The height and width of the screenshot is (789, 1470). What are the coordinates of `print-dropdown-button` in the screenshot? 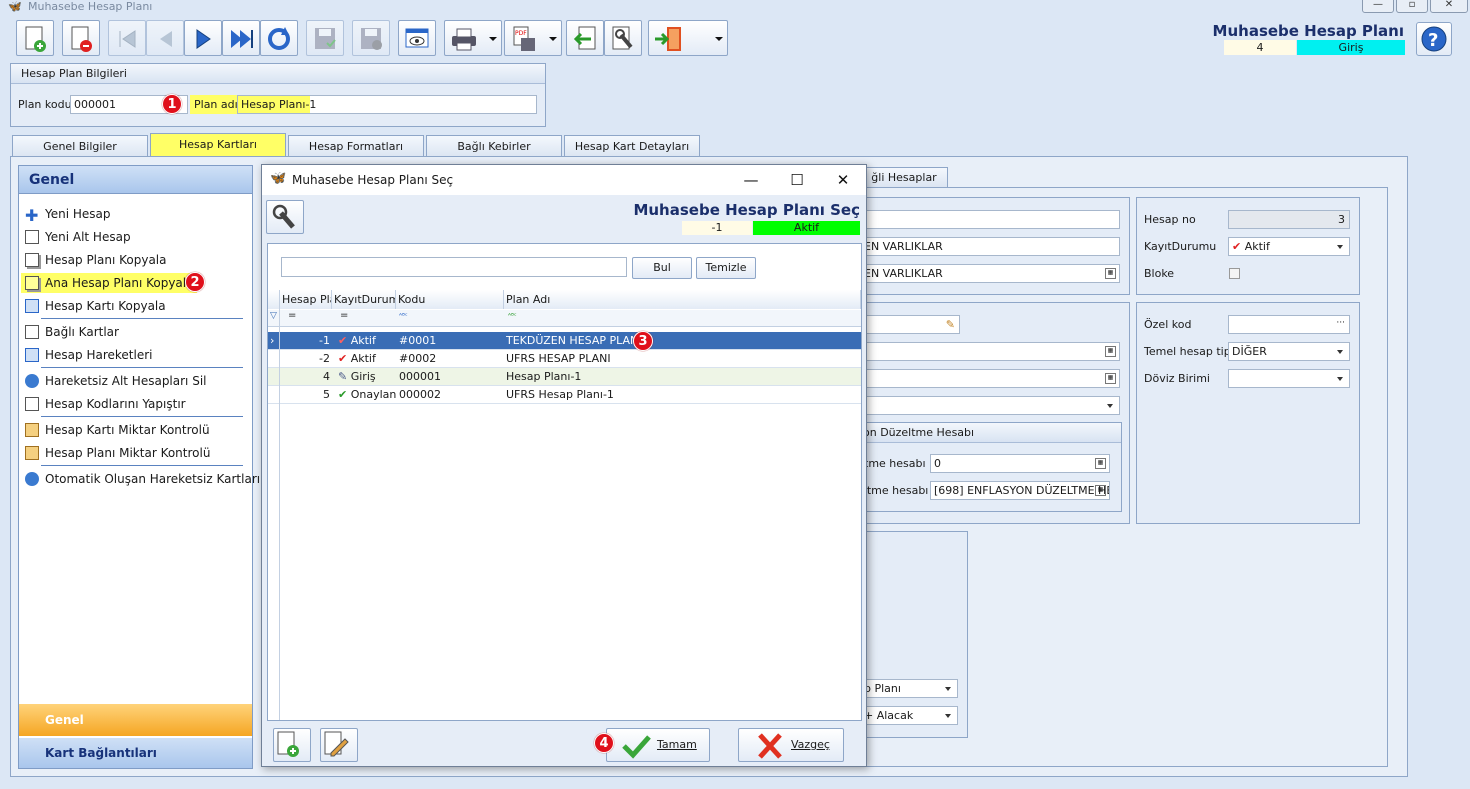 It's located at (473, 38).